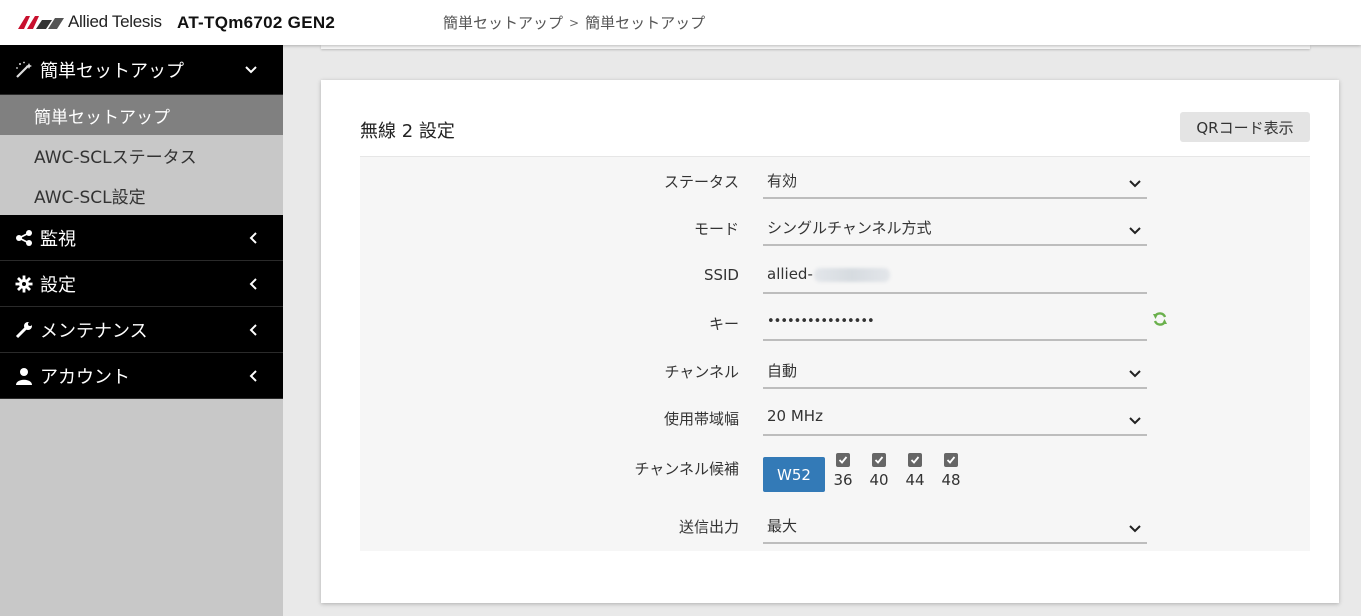  I want to click on channel-checkbox-36: 36, so click(843, 471).